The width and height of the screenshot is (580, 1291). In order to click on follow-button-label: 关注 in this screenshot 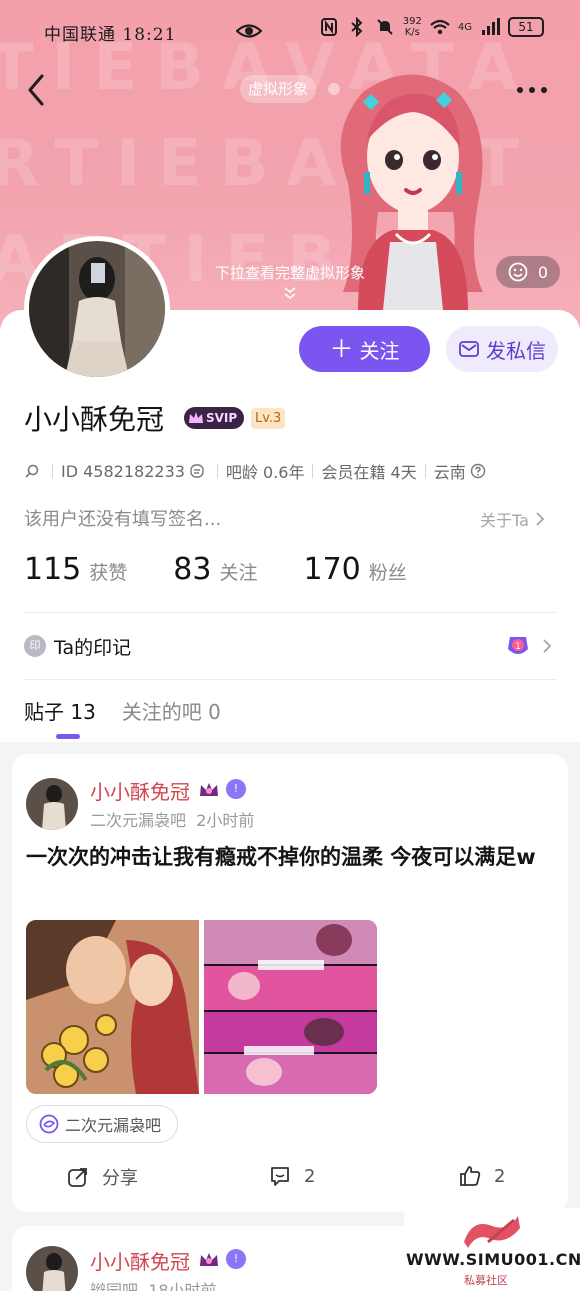, I will do `click(379, 350)`.